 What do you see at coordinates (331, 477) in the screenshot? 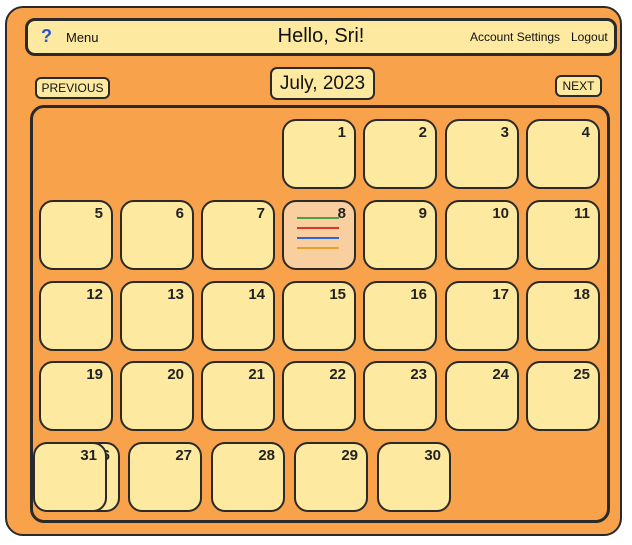
I see `day-cell-29: 29` at bounding box center [331, 477].